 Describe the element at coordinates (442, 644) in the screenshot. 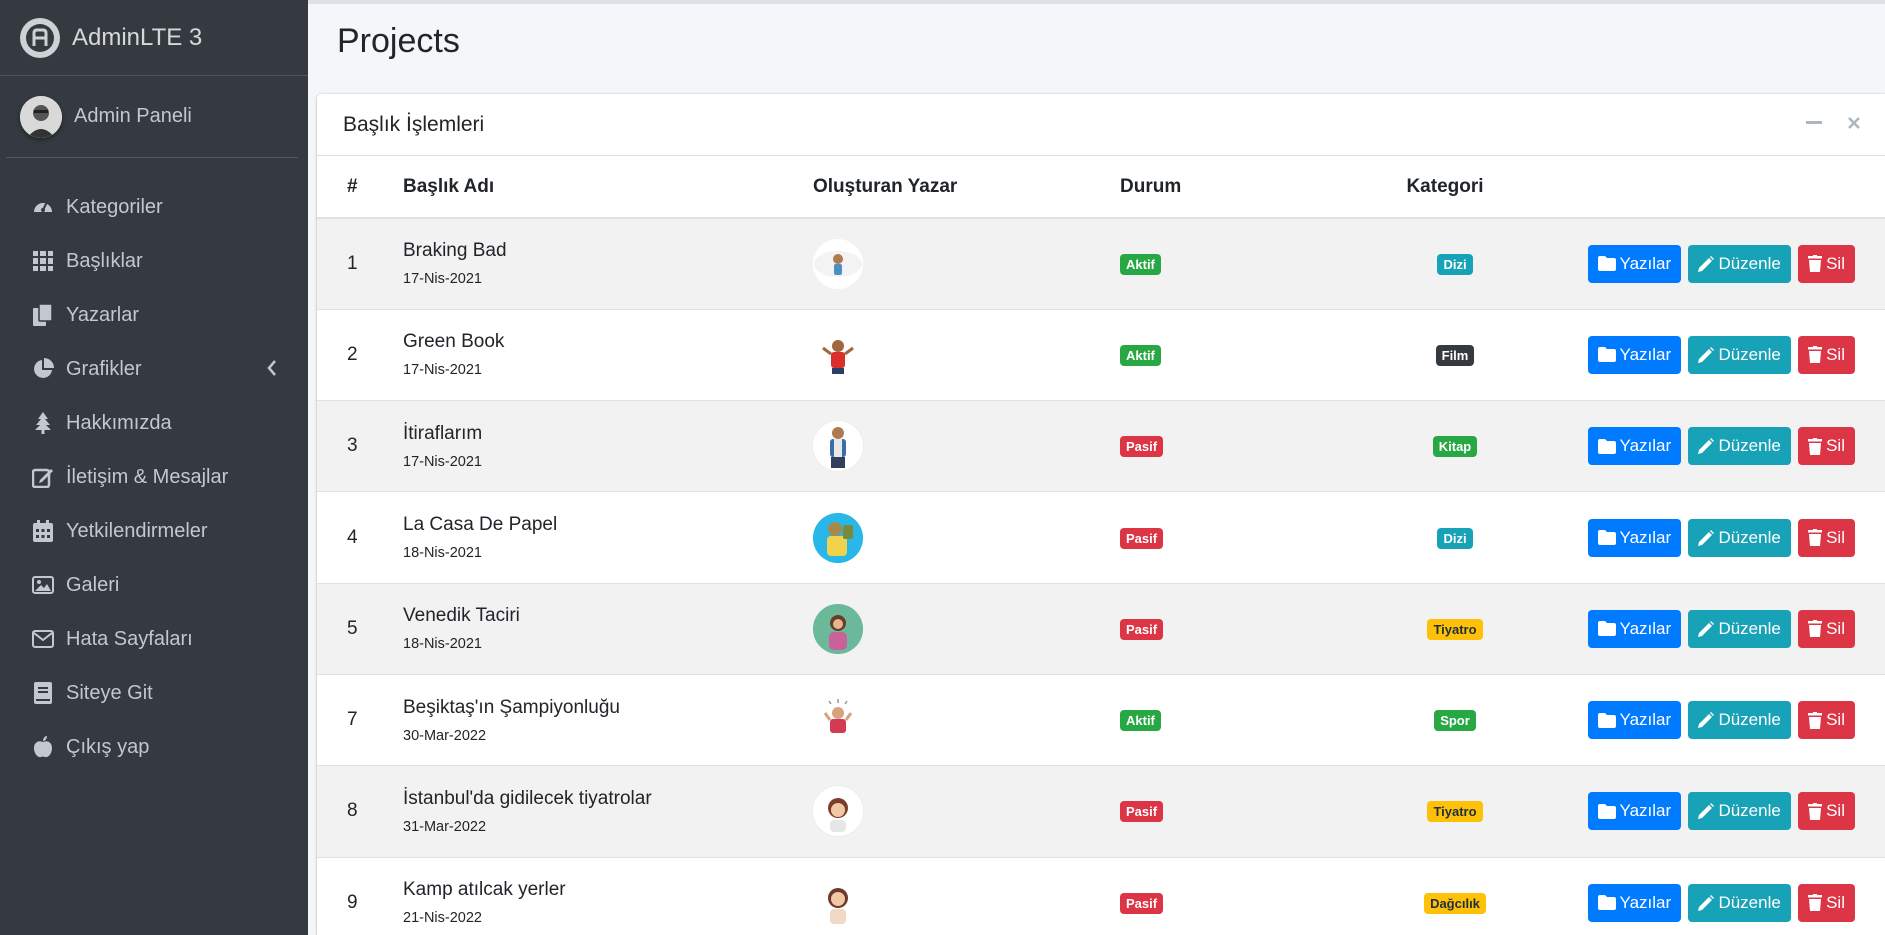

I see `row-date: 18-Nis-2021` at that location.